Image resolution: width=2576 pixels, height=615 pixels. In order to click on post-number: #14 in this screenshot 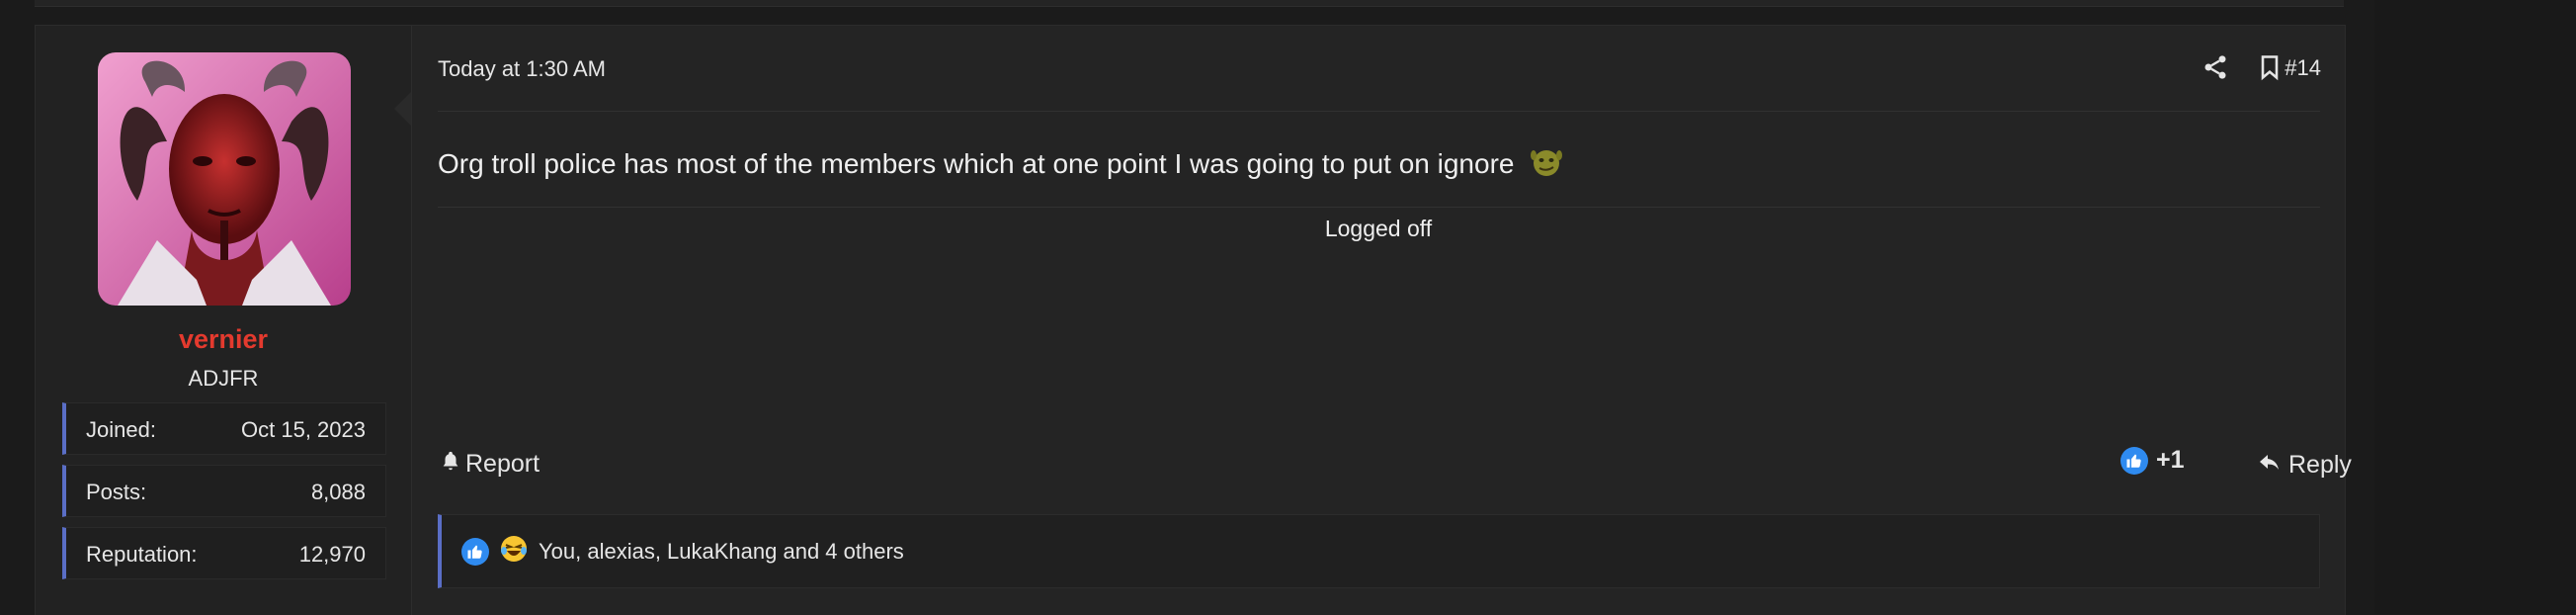, I will do `click(2303, 68)`.